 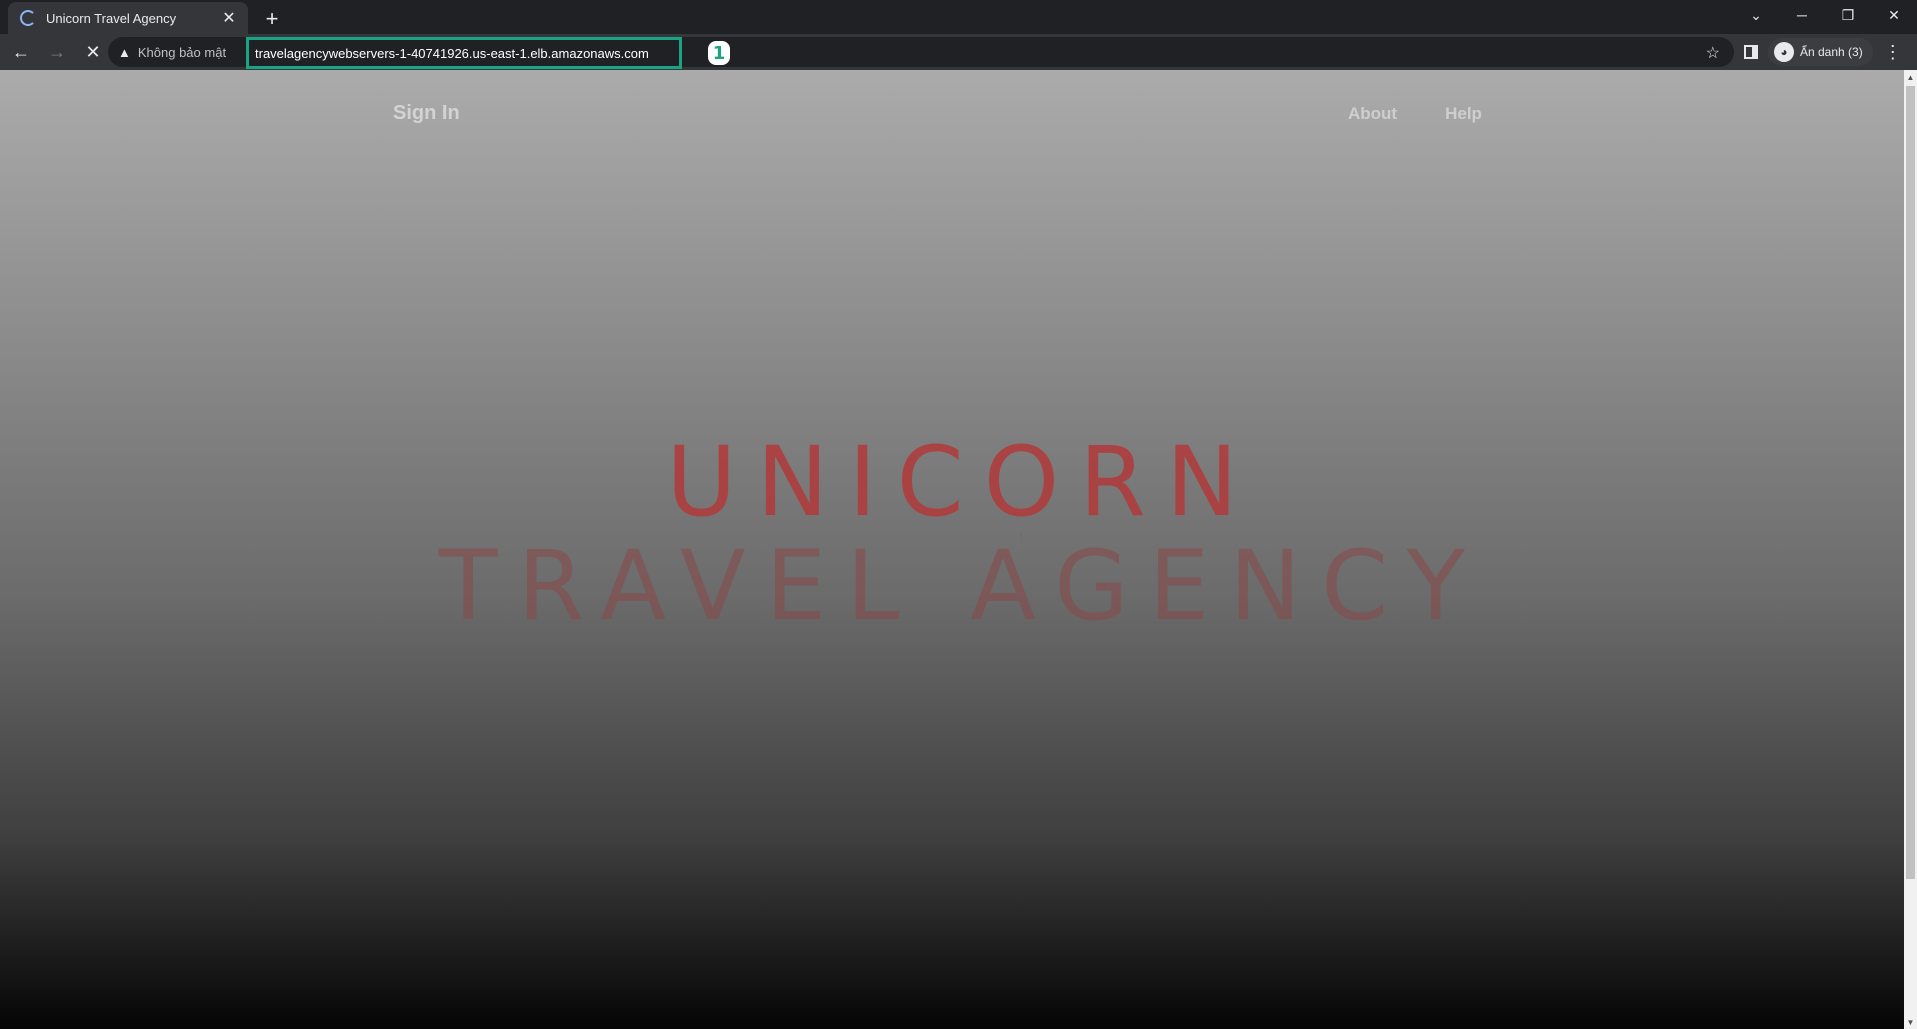 What do you see at coordinates (1910, 1022) in the screenshot?
I see `scroll-down-arrow-icon: ▼` at bounding box center [1910, 1022].